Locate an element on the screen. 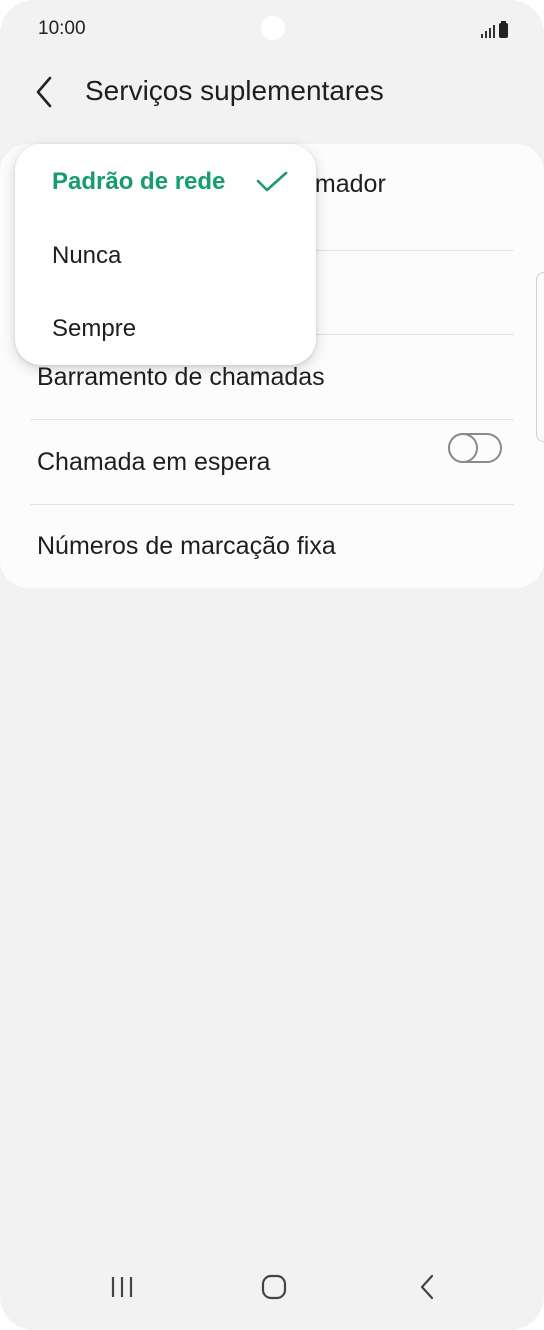 The width and height of the screenshot is (544, 1330). toggle-knob is located at coordinates (463, 448).